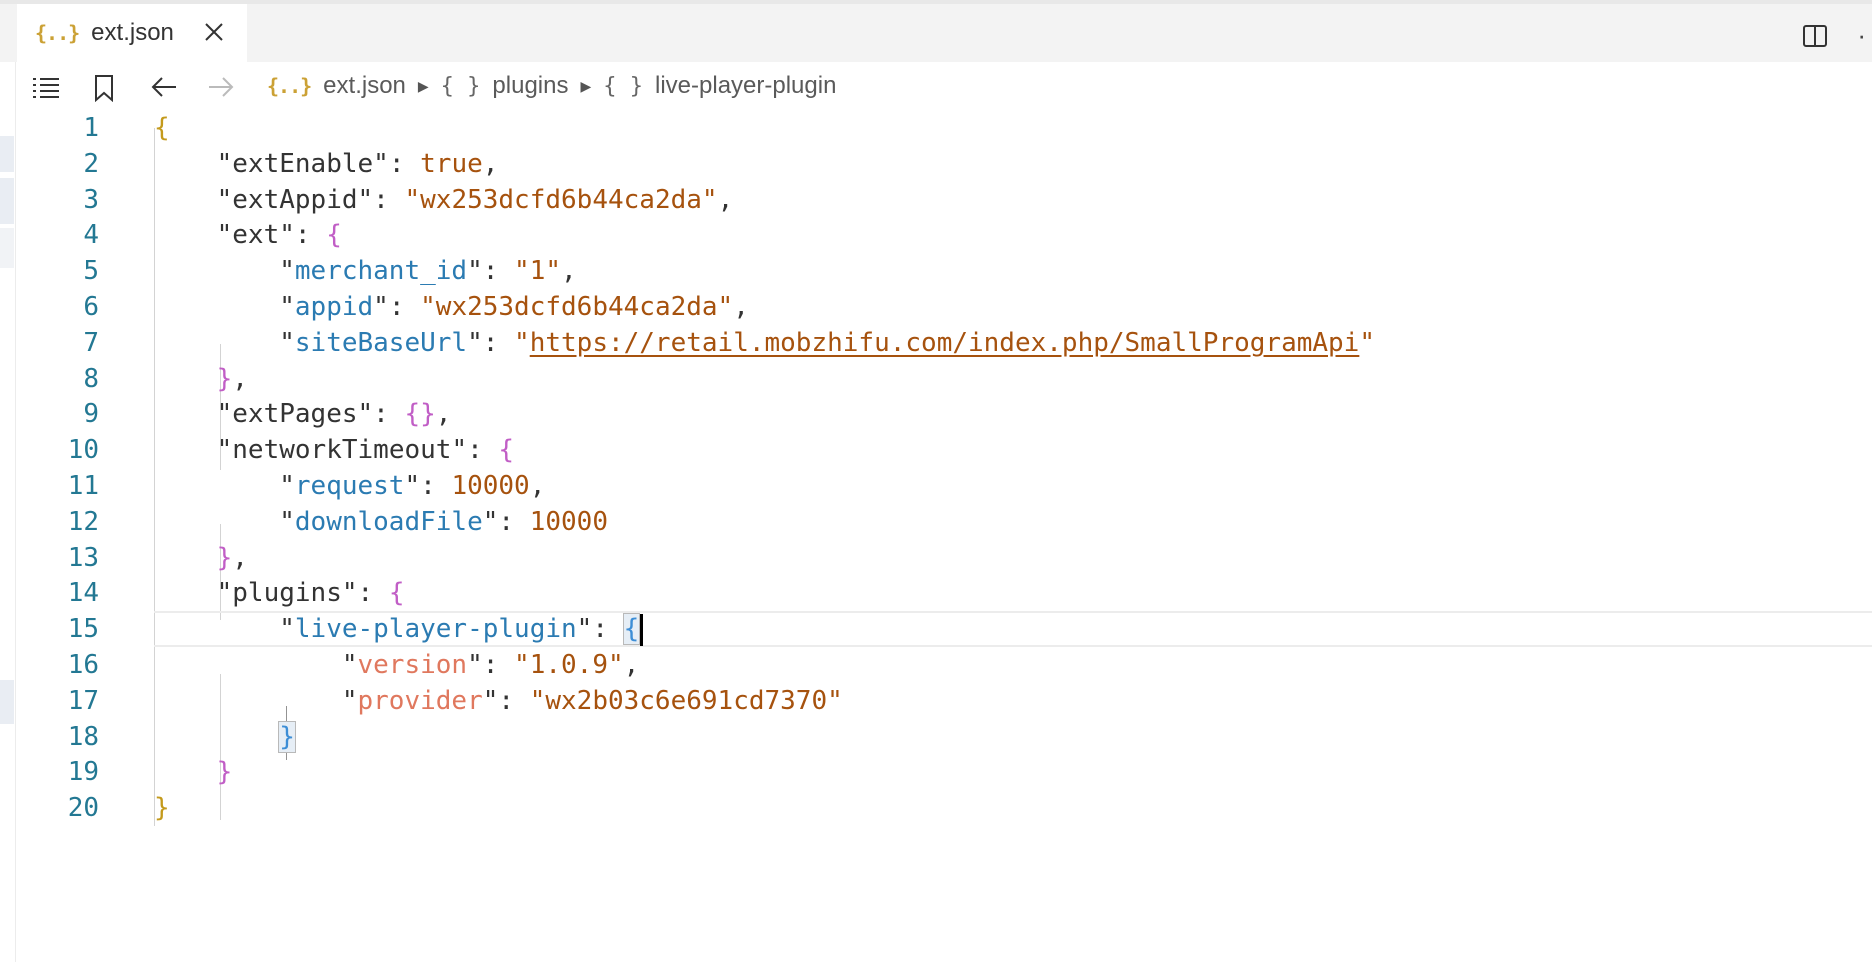 The image size is (1872, 962). What do you see at coordinates (1815, 36) in the screenshot?
I see `split-editor-icon` at bounding box center [1815, 36].